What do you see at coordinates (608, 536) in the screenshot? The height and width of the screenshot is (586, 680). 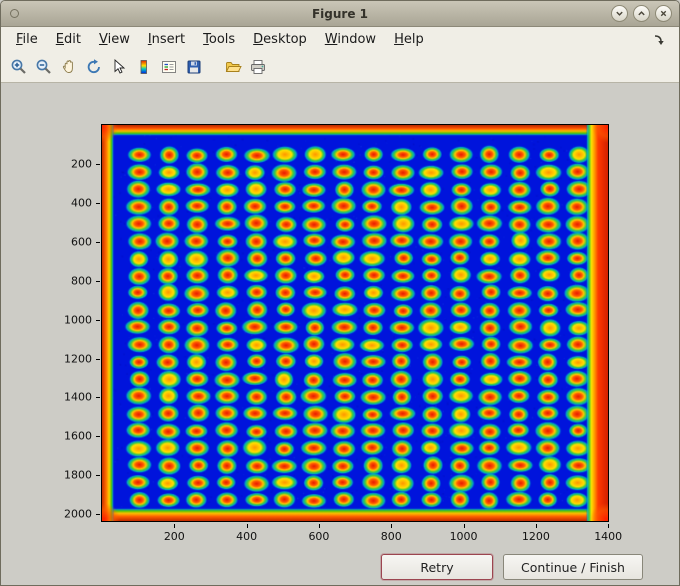 I see `x-tick-label: 1400` at bounding box center [608, 536].